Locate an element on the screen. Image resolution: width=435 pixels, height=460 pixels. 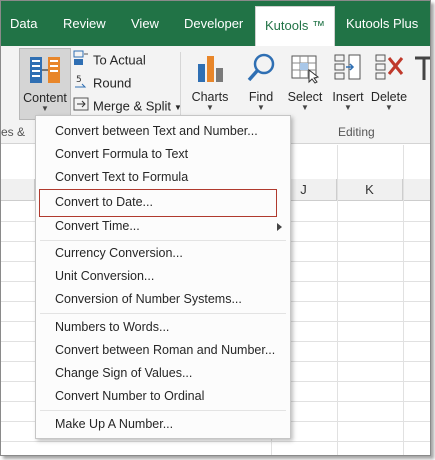
select-label: Select is located at coordinates (305, 97).